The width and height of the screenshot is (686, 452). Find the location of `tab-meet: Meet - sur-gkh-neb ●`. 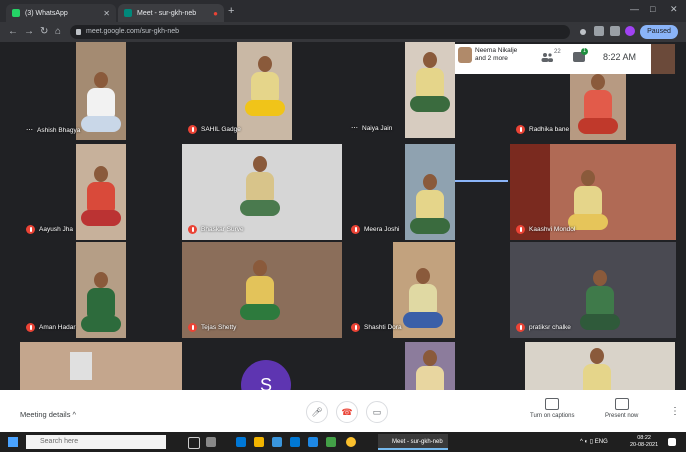

tab-meet: Meet - sur-gkh-neb ● is located at coordinates (171, 13).